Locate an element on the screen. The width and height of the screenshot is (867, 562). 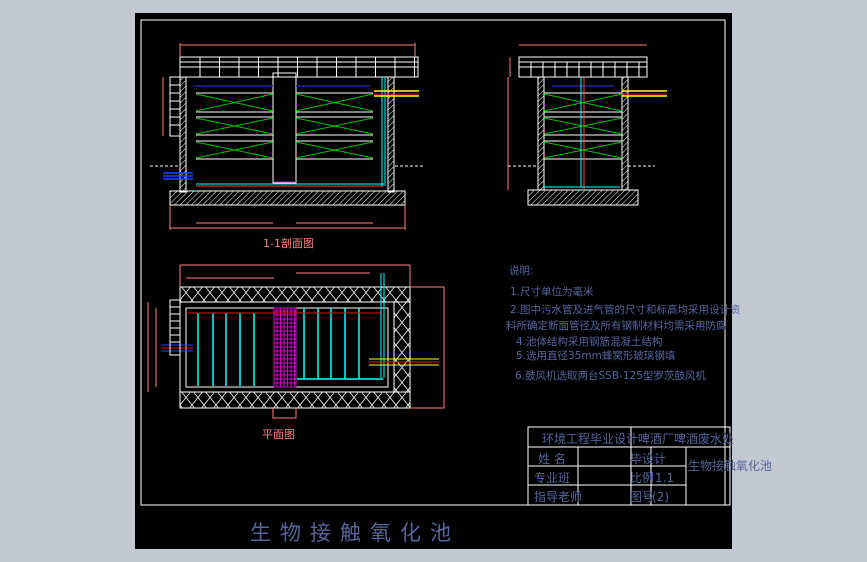
section-label: 1-1剖面图 is located at coordinates (288, 243).